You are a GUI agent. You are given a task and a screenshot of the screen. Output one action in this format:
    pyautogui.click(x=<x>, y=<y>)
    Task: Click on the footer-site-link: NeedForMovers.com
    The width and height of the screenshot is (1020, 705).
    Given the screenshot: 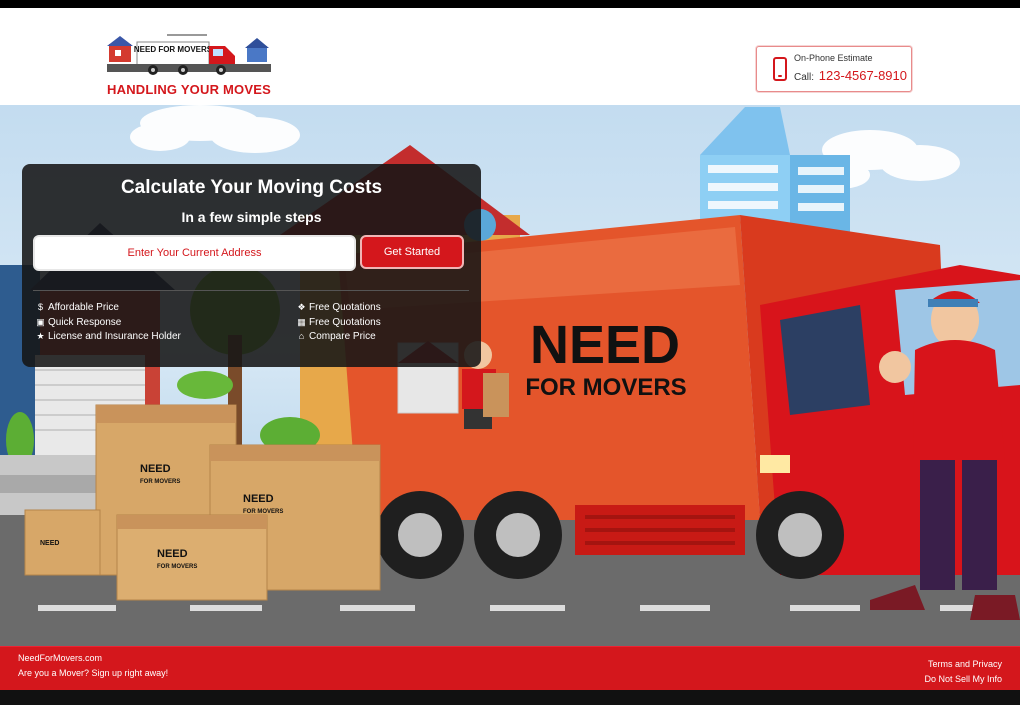 What is the action you would take?
    pyautogui.click(x=60, y=658)
    